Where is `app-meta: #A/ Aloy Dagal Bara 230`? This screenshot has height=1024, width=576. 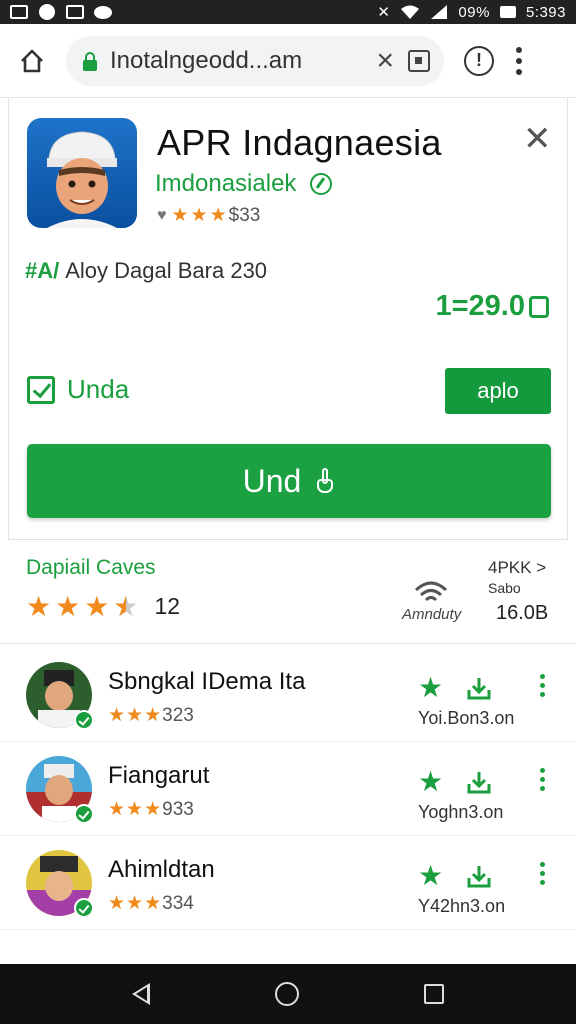 app-meta: #A/ Aloy Dagal Bara 230 is located at coordinates (146, 271).